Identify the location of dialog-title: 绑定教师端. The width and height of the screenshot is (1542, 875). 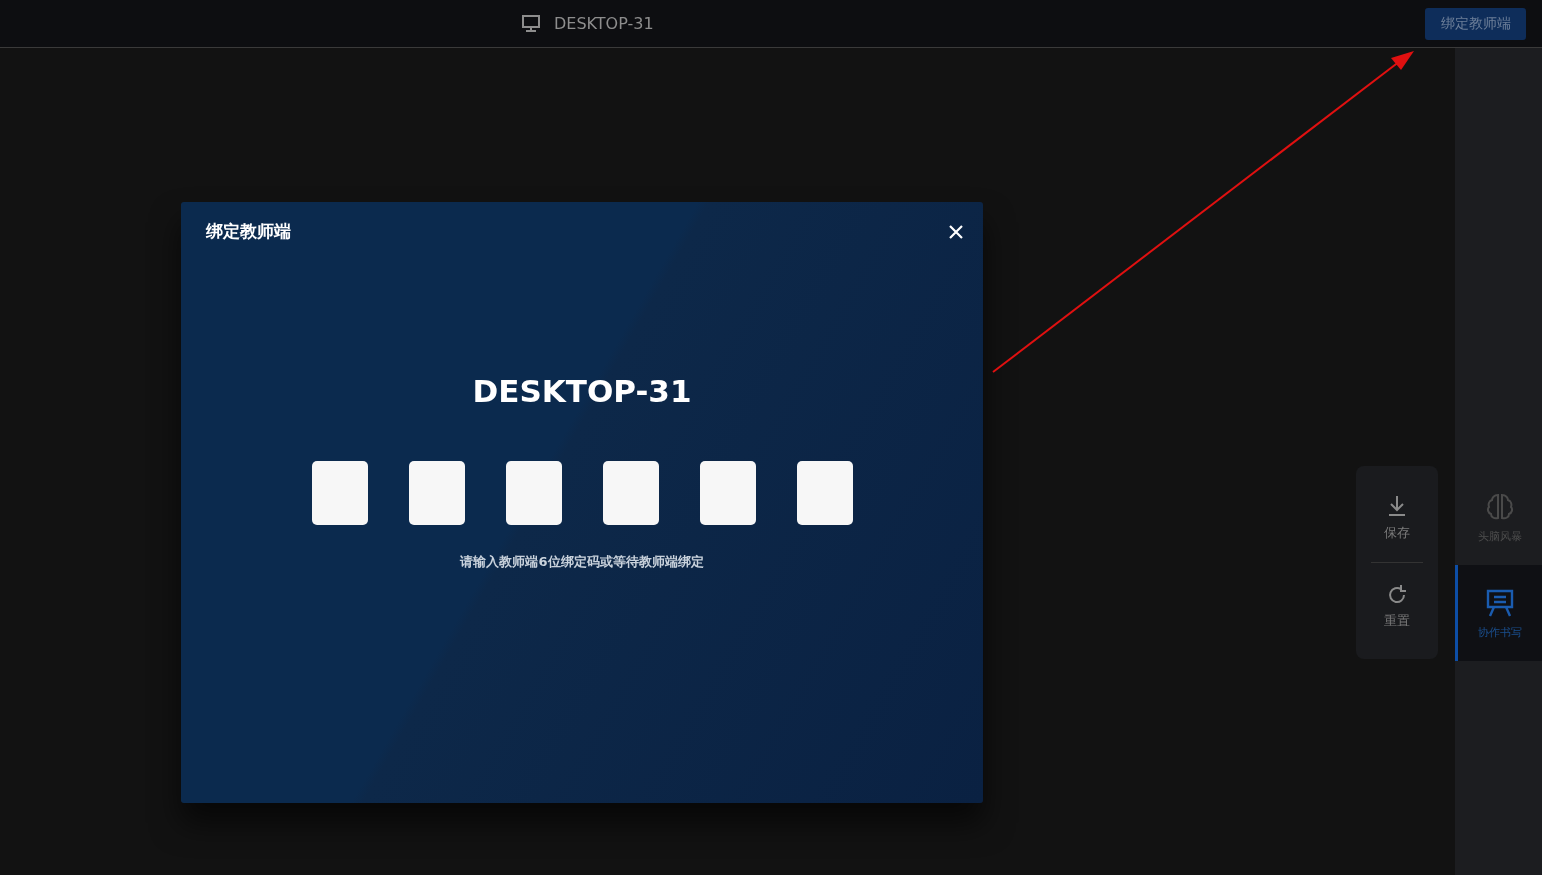
(248, 231).